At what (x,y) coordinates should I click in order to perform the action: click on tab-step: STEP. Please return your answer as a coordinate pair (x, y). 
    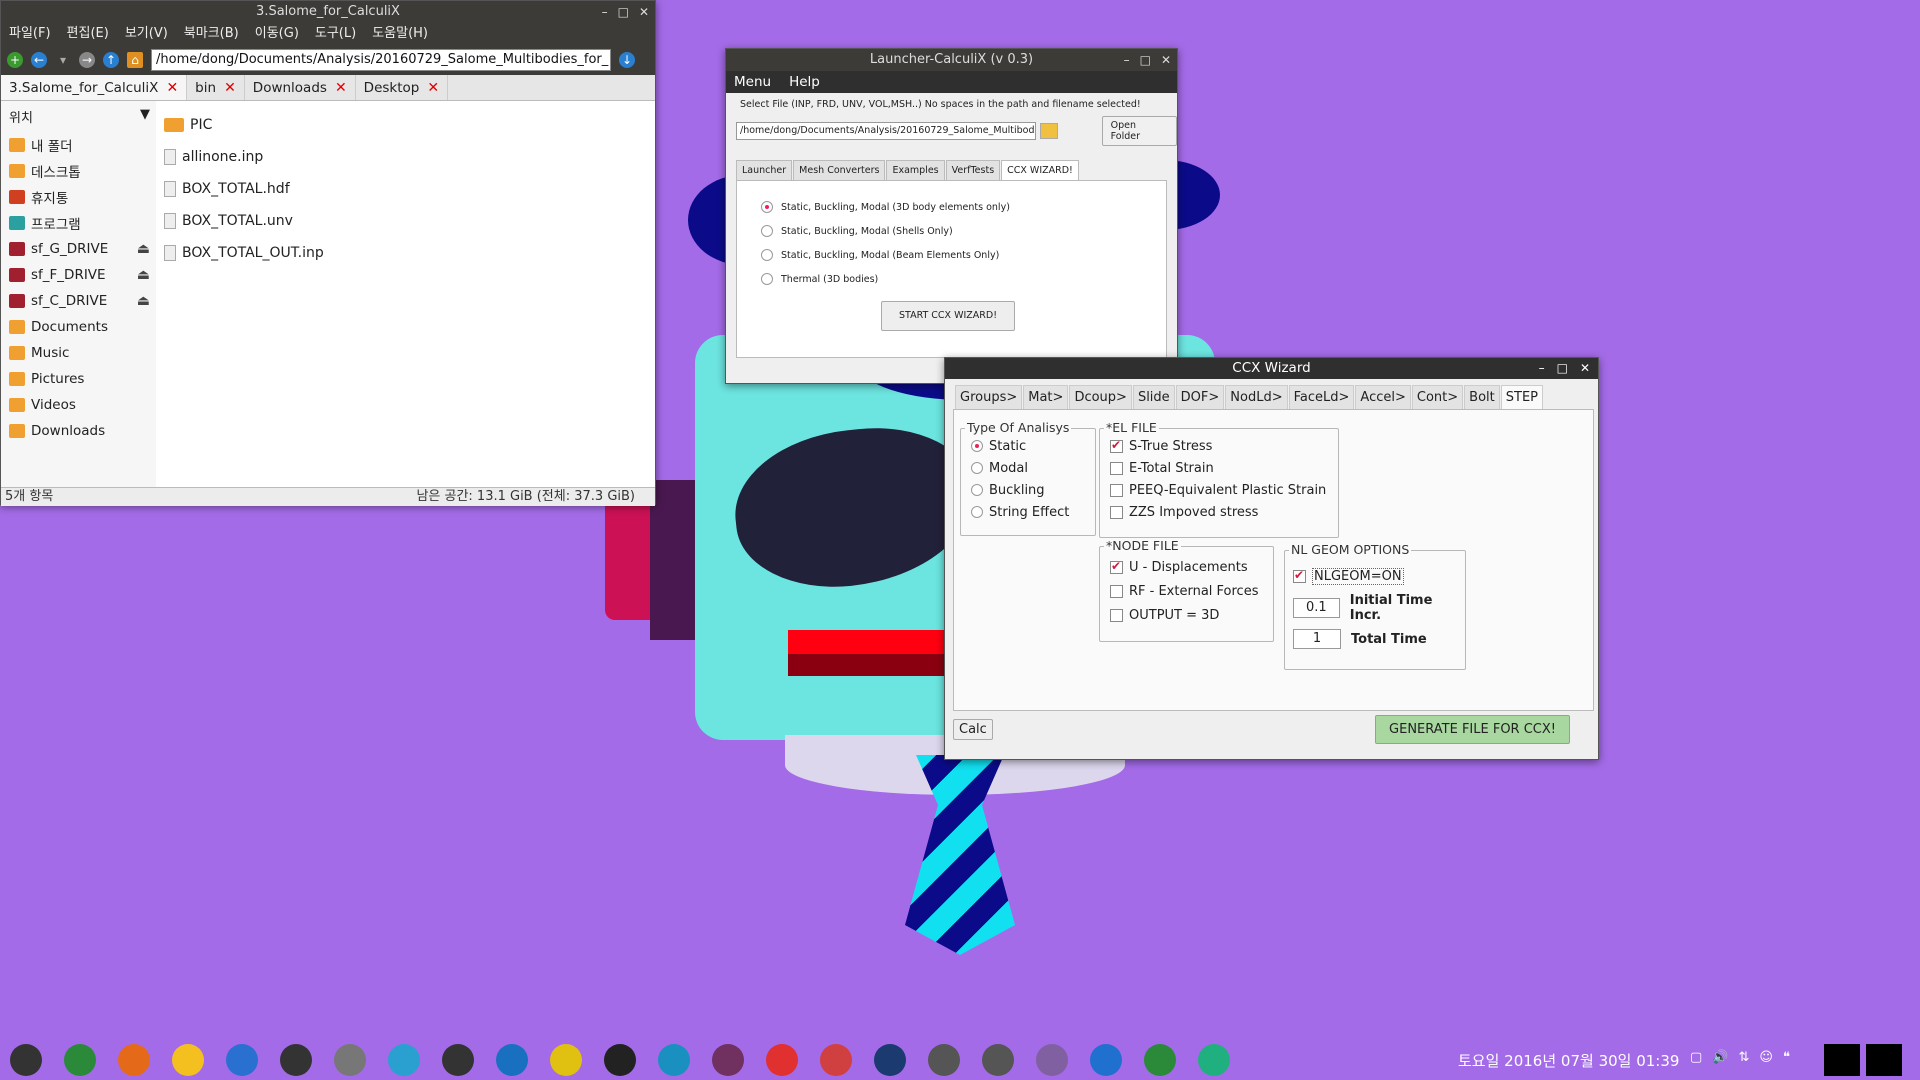
    Looking at the image, I should click on (1521, 397).